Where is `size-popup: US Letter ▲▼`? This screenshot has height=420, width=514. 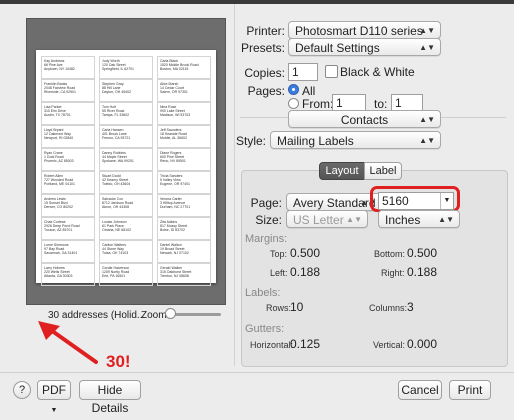
size-popup: US Letter ▲▼ is located at coordinates (327, 219).